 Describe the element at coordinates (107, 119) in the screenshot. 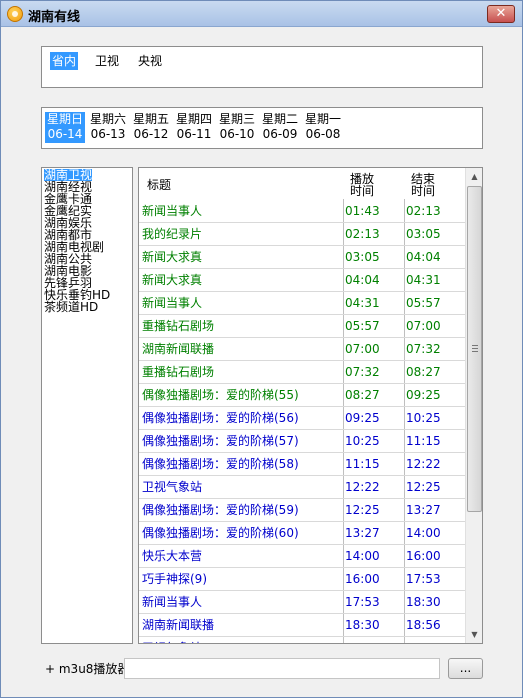

I see `day-name: 星期六` at that location.